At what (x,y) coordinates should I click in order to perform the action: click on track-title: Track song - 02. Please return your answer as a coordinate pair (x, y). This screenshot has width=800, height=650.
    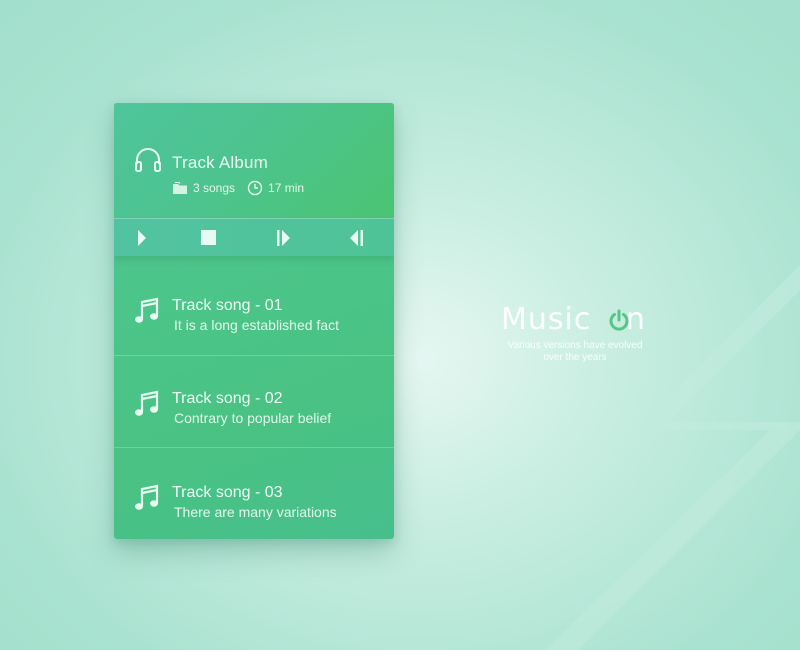
    Looking at the image, I should click on (227, 398).